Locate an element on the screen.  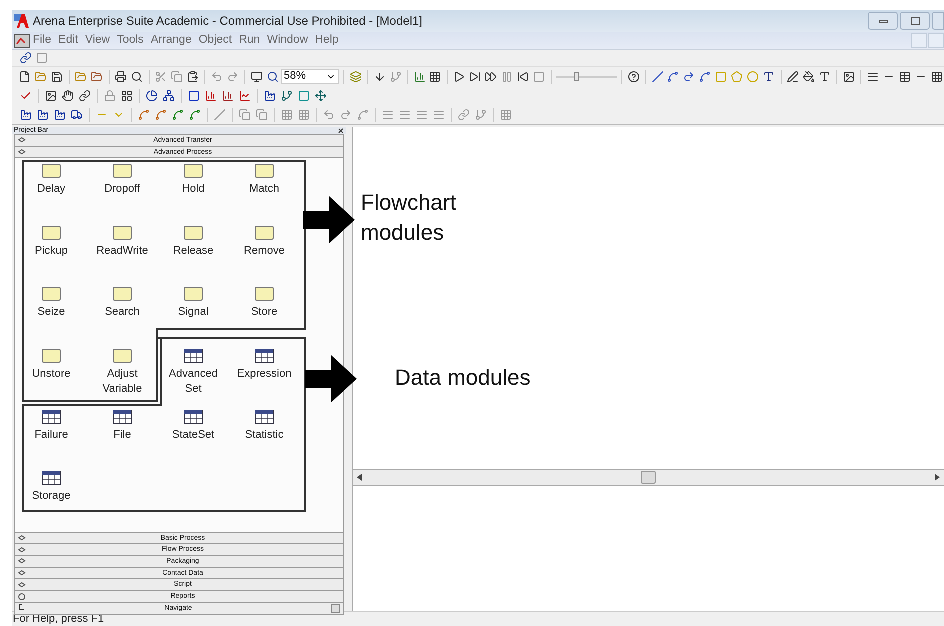
module-item: Delay is located at coordinates (51, 195).